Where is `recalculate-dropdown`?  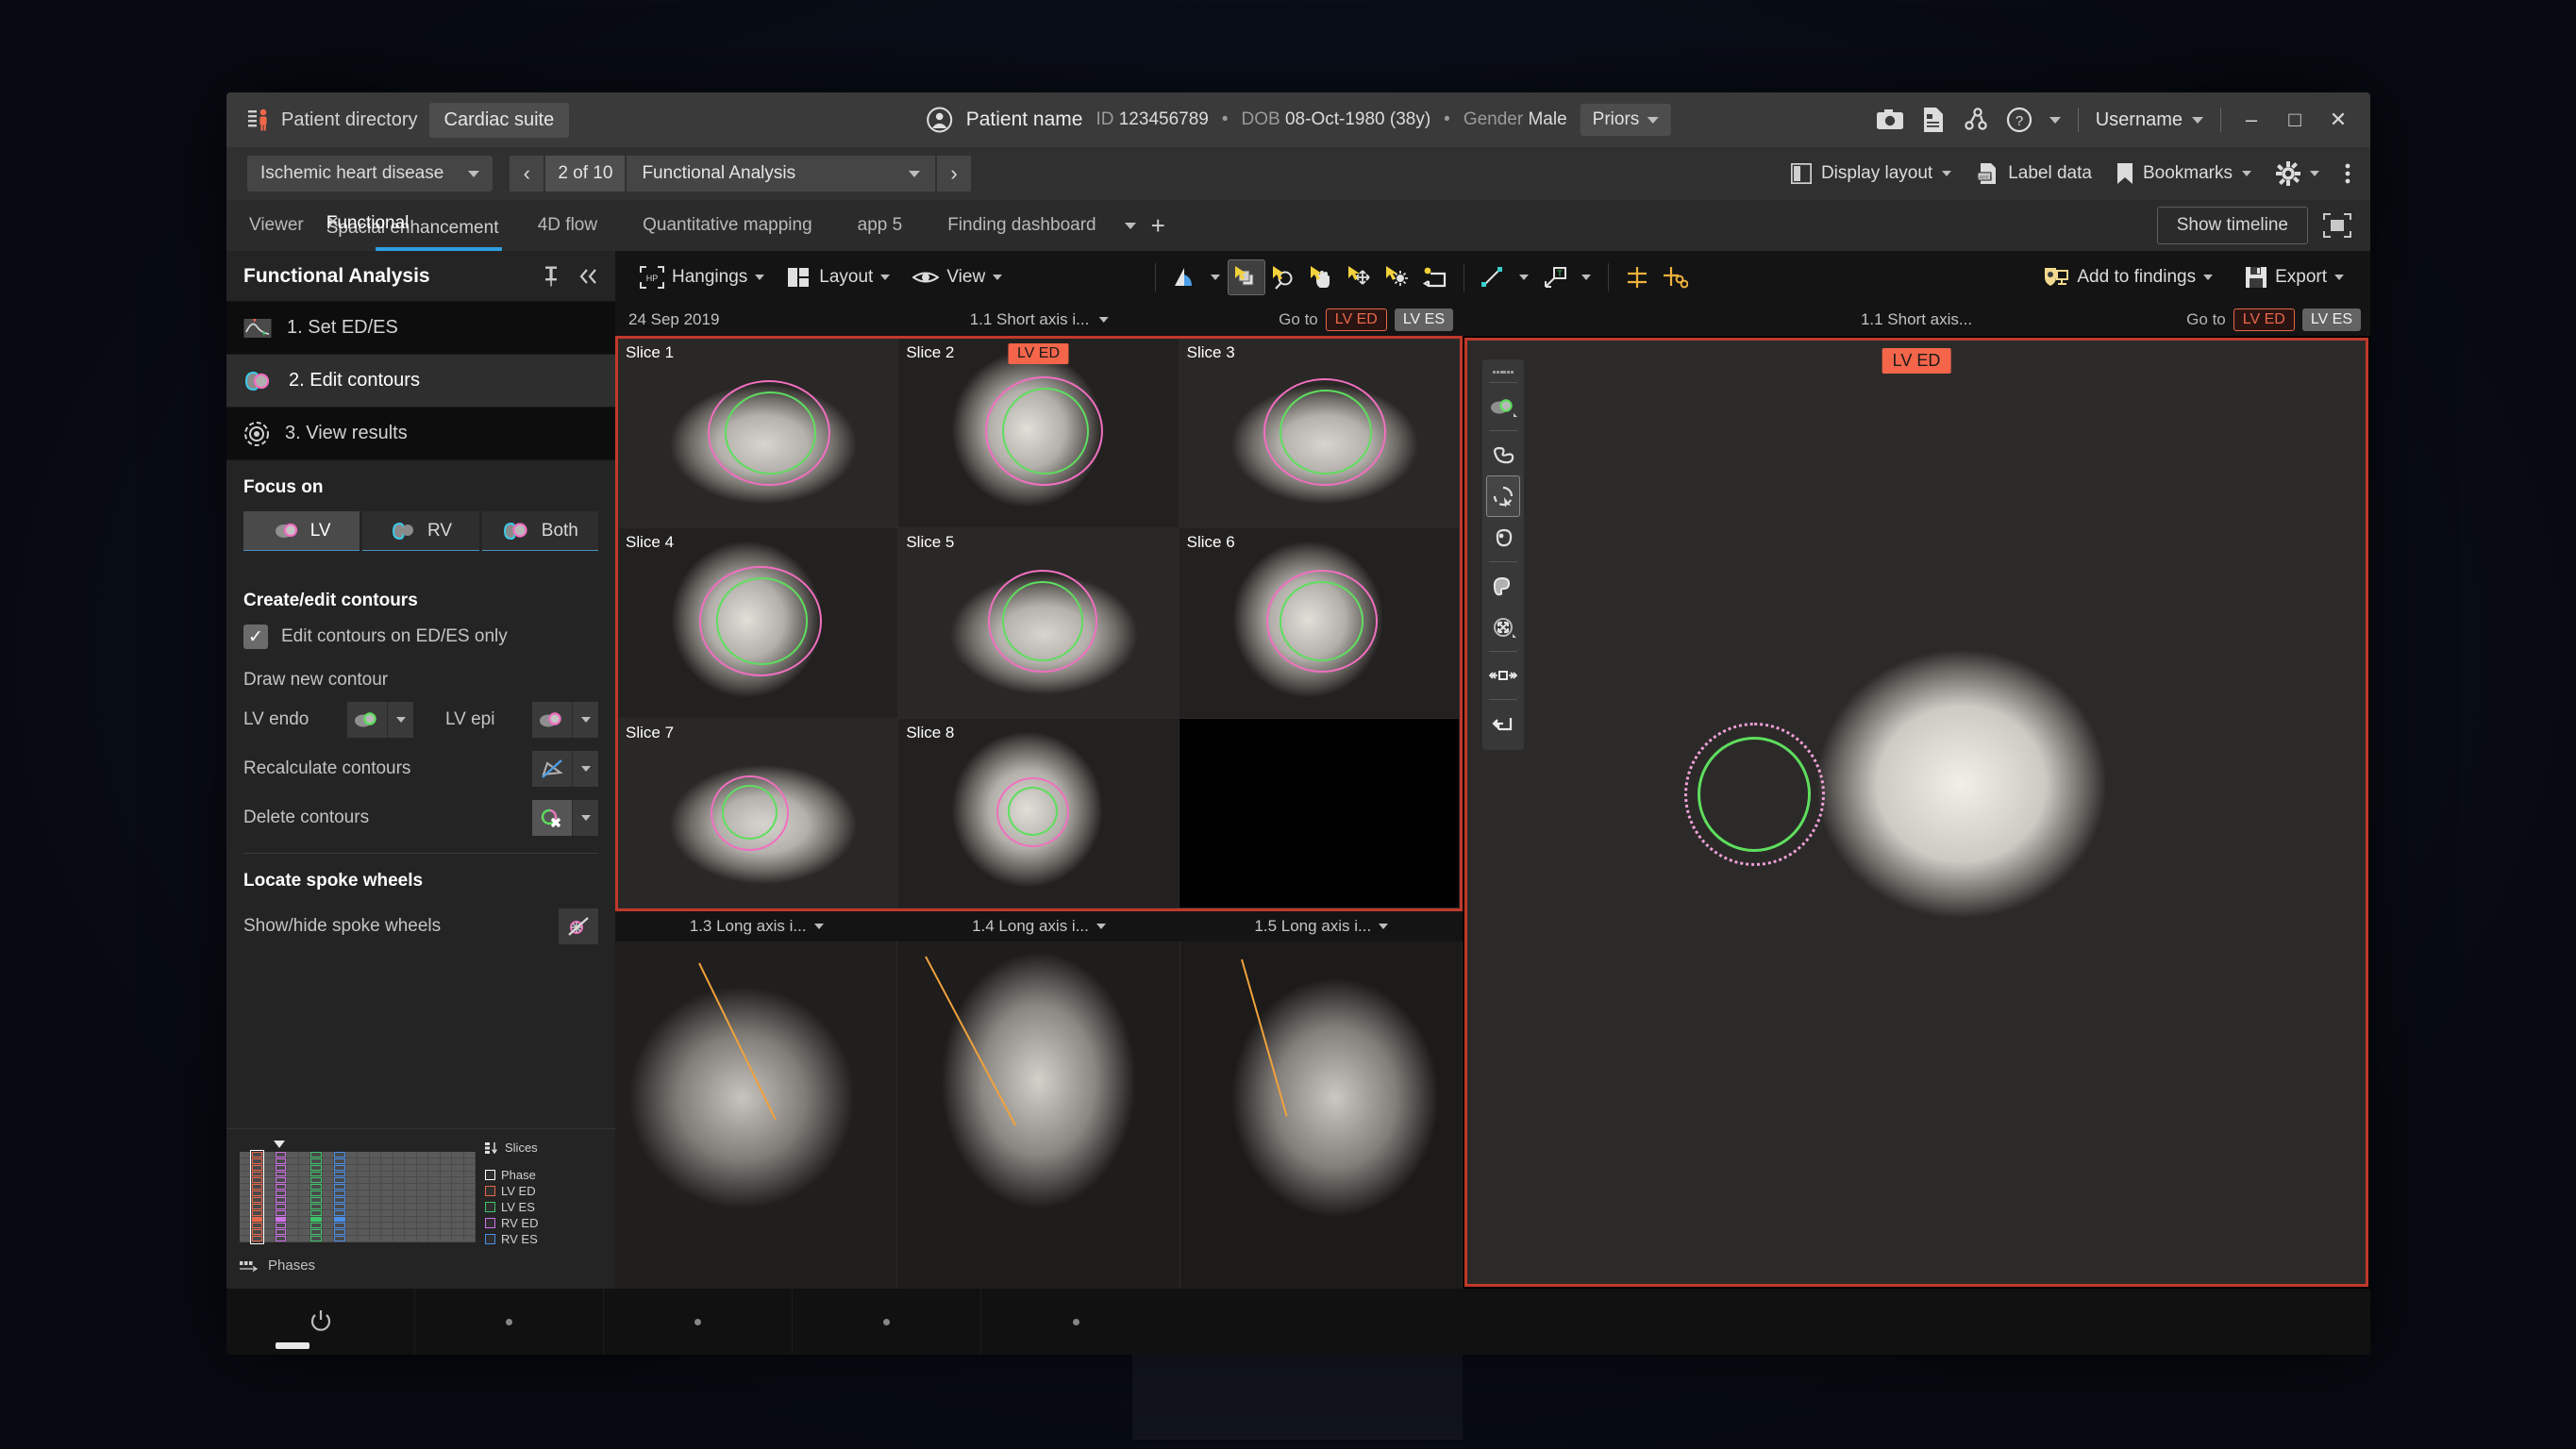 recalculate-dropdown is located at coordinates (585, 769).